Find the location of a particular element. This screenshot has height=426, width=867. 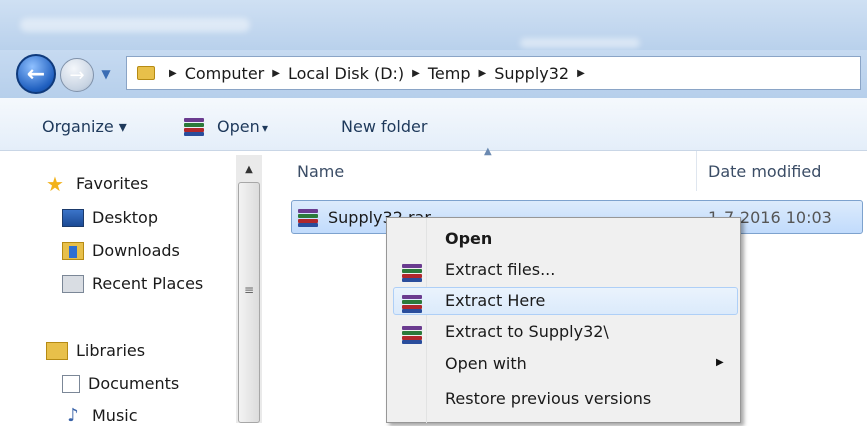

nav-downloads: Downloads is located at coordinates (121, 250).